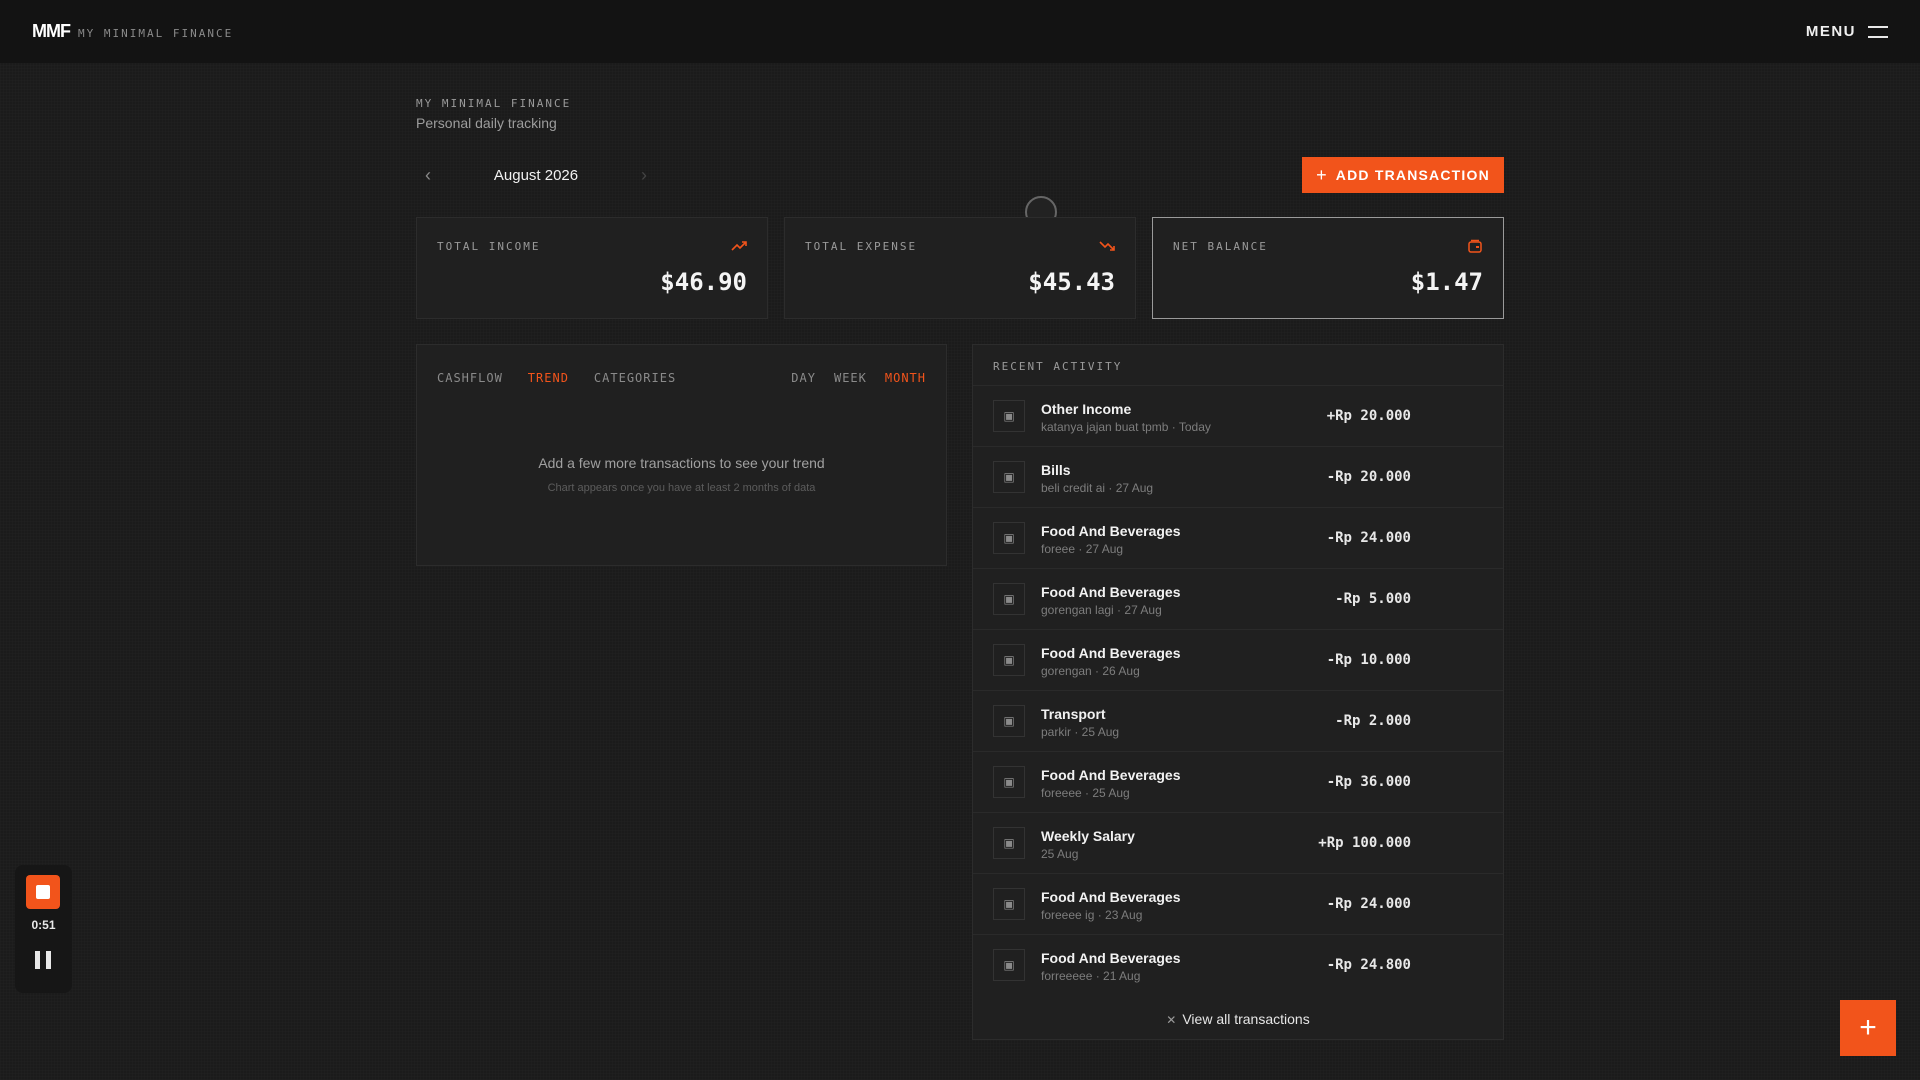 Image resolution: width=1920 pixels, height=1080 pixels. What do you see at coordinates (489, 246) in the screenshot?
I see `card-label: TOTAL INCOME` at bounding box center [489, 246].